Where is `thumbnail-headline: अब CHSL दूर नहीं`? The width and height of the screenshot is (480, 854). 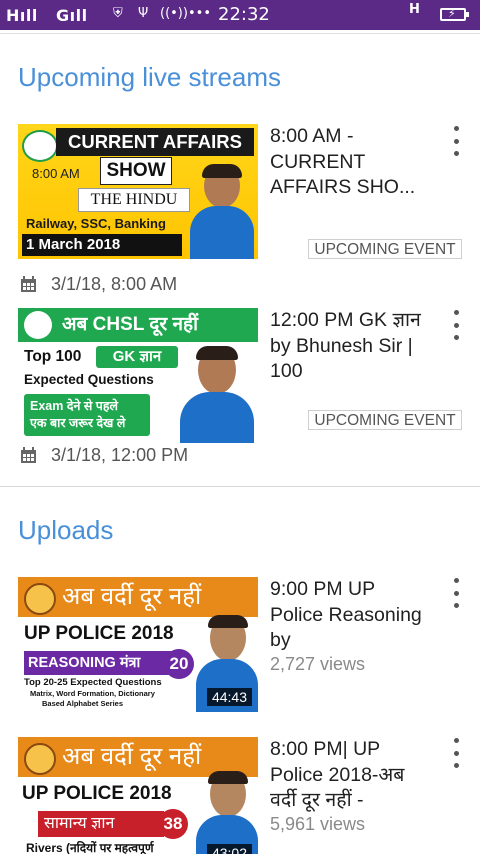
thumbnail-headline: अब CHSL दूर नहीं is located at coordinates (138, 325).